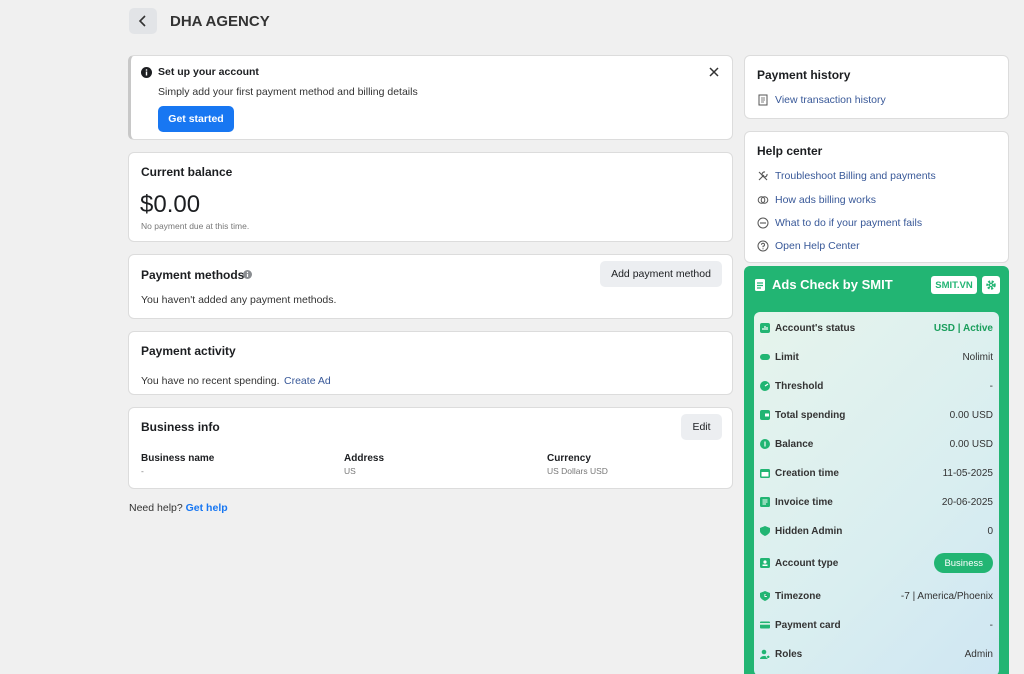  What do you see at coordinates (569, 458) in the screenshot?
I see `currency-label: Currency` at bounding box center [569, 458].